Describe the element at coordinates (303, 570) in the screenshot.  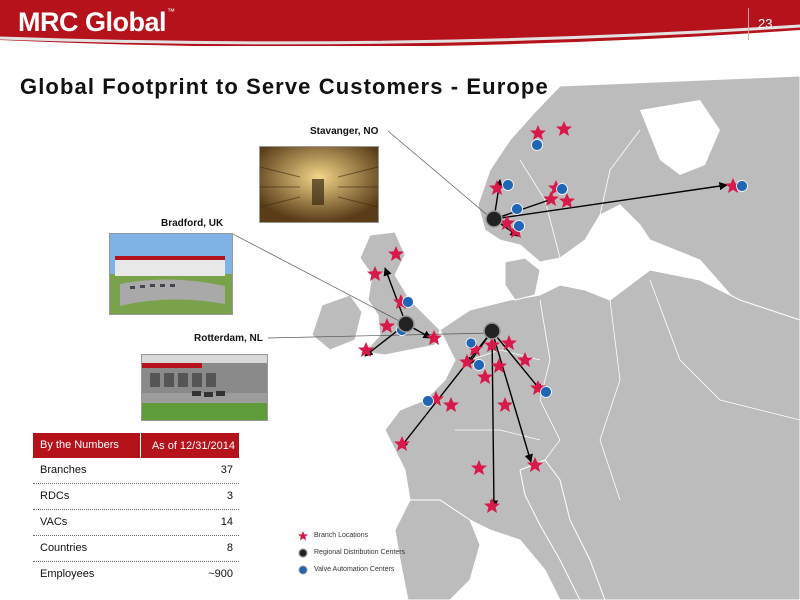
I see `vac-dot-icon` at that location.